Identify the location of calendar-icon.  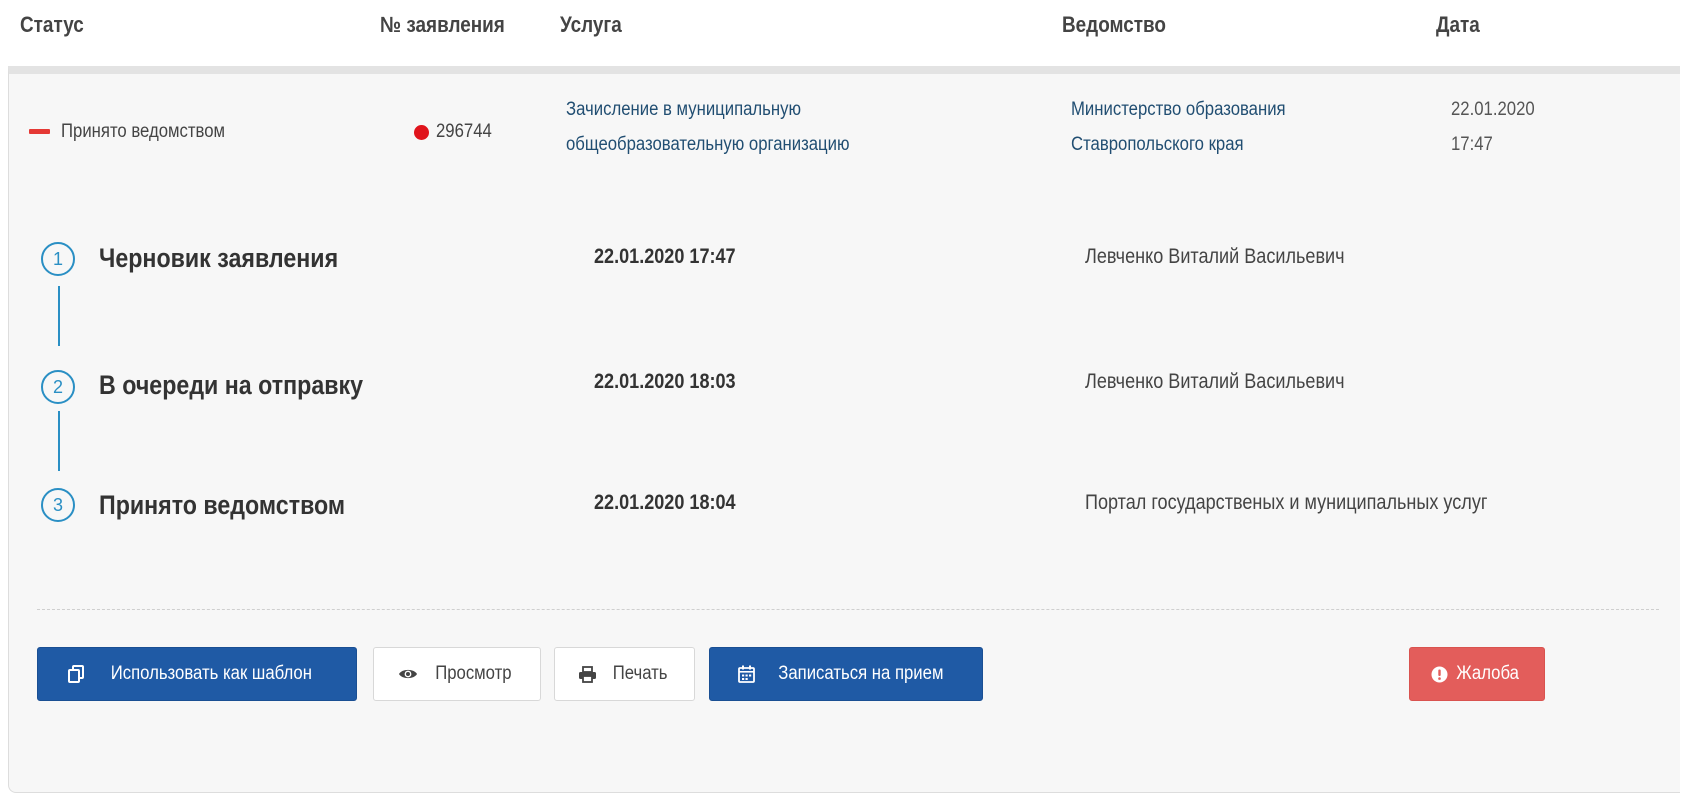
(746, 674).